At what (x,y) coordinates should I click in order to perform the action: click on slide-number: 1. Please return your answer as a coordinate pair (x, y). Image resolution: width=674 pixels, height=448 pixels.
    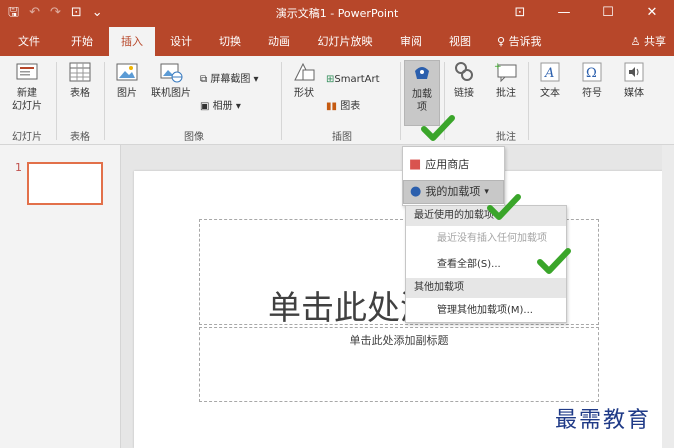
    Looking at the image, I should click on (18, 167).